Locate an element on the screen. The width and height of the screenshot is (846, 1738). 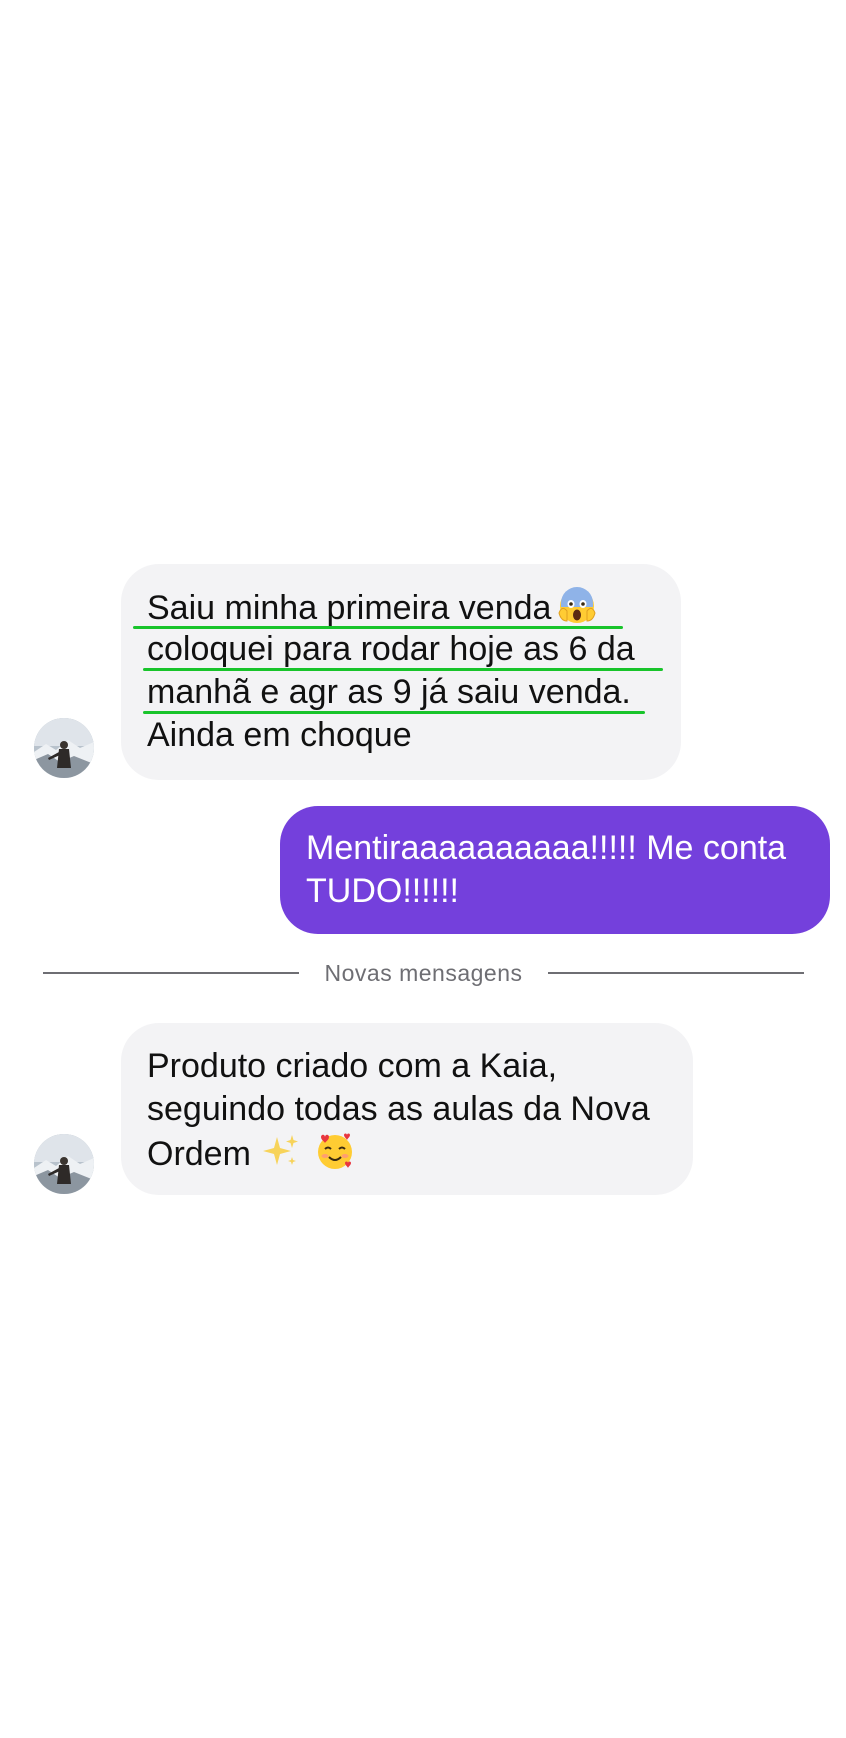
message-line: manhã e agr as 9 já saiu venda. is located at coordinates (389, 692).